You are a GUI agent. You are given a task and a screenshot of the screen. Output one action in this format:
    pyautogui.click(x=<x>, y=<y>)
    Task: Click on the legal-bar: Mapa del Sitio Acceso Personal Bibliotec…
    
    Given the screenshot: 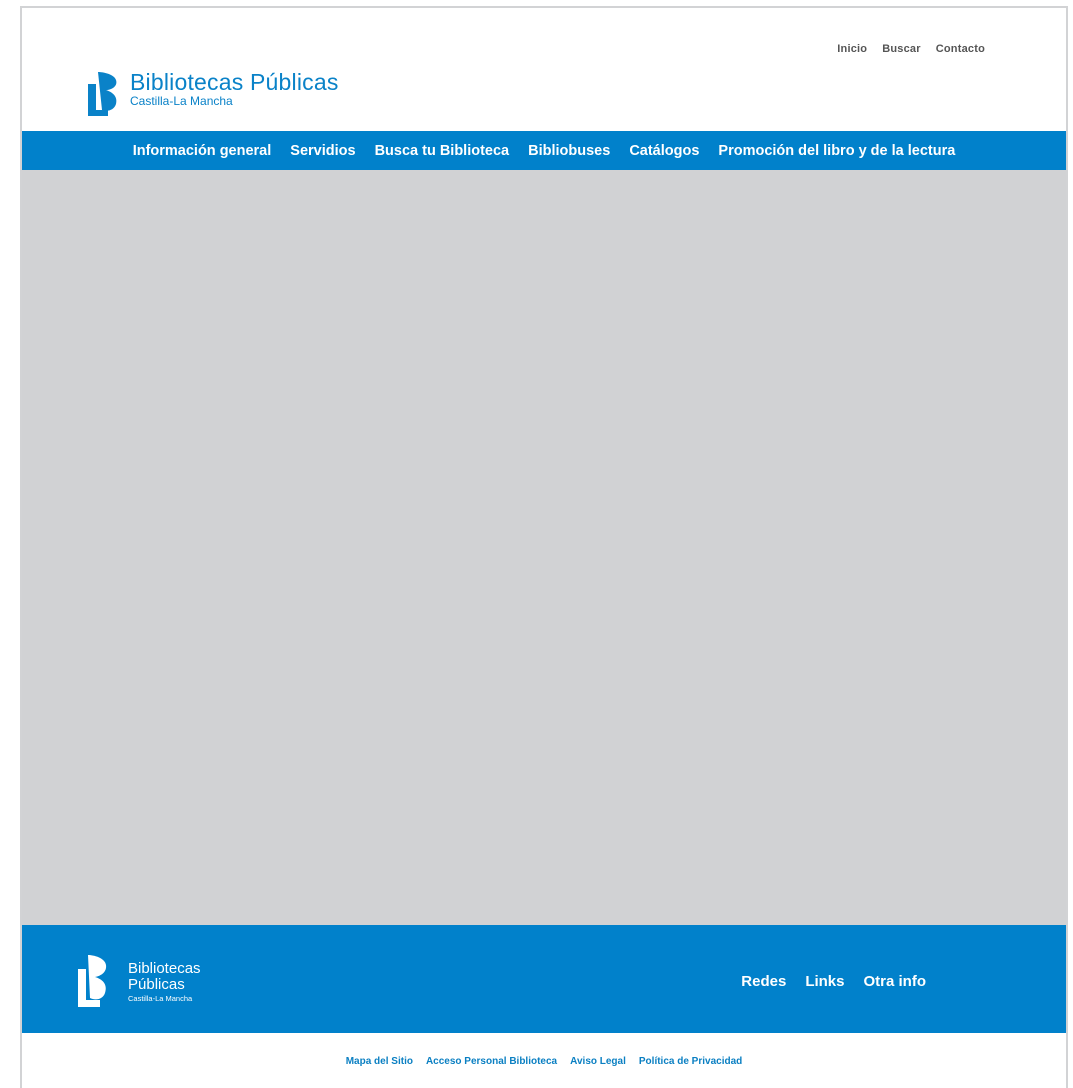 What is the action you would take?
    pyautogui.click(x=544, y=1060)
    